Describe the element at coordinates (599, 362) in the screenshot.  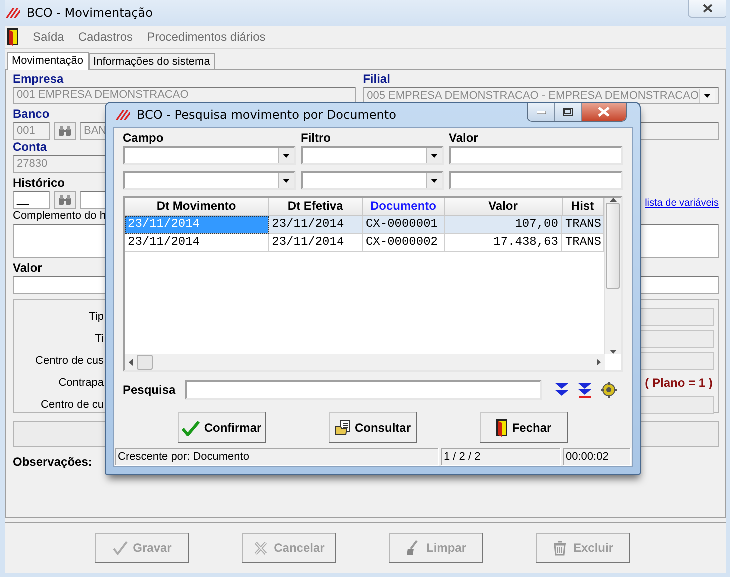
I see `scroll-right-icon` at that location.